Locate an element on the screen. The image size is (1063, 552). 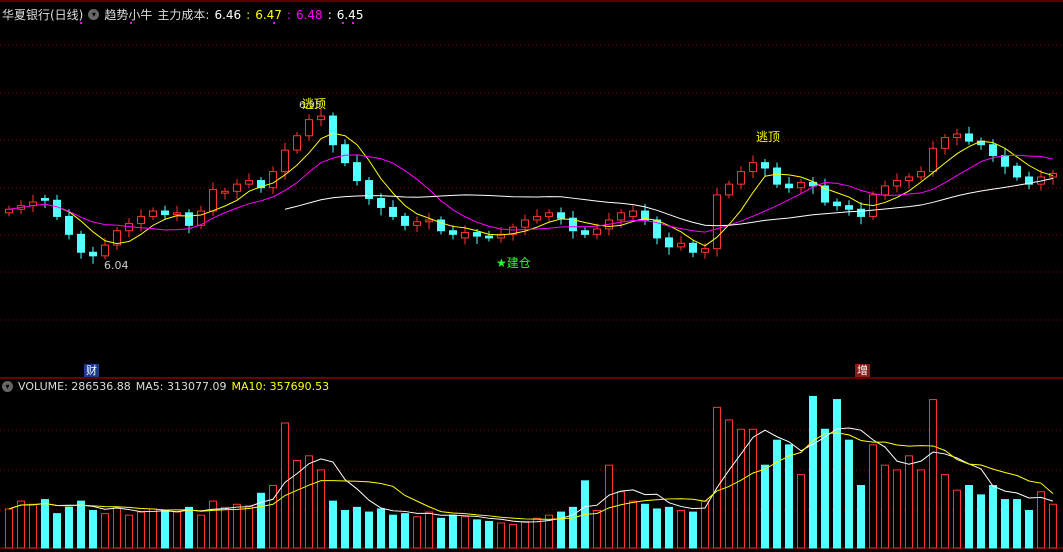
price-ma30-line is located at coordinates (669, 202).